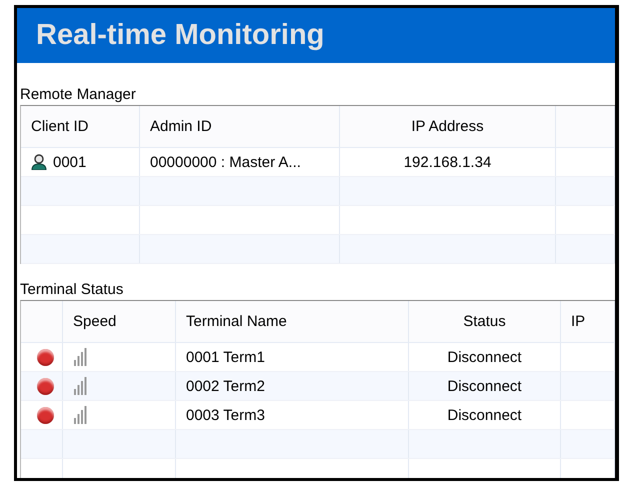 This screenshot has width=625, height=486. Describe the element at coordinates (448, 162) in the screenshot. I see `table-cell: 192.168.1.34` at that location.